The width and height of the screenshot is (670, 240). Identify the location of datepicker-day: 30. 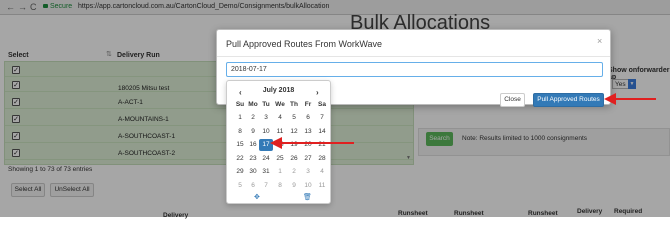
(253, 172).